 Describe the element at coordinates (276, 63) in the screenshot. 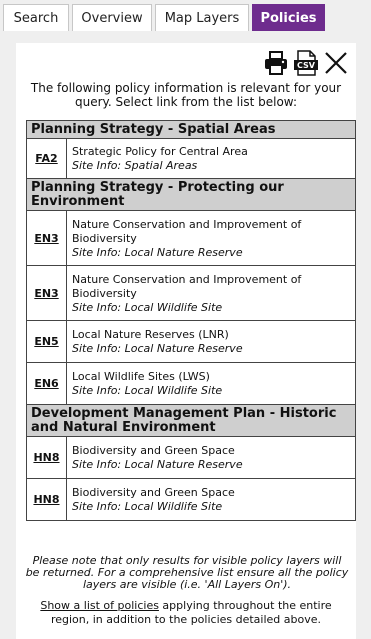

I see `printer-icon` at that location.